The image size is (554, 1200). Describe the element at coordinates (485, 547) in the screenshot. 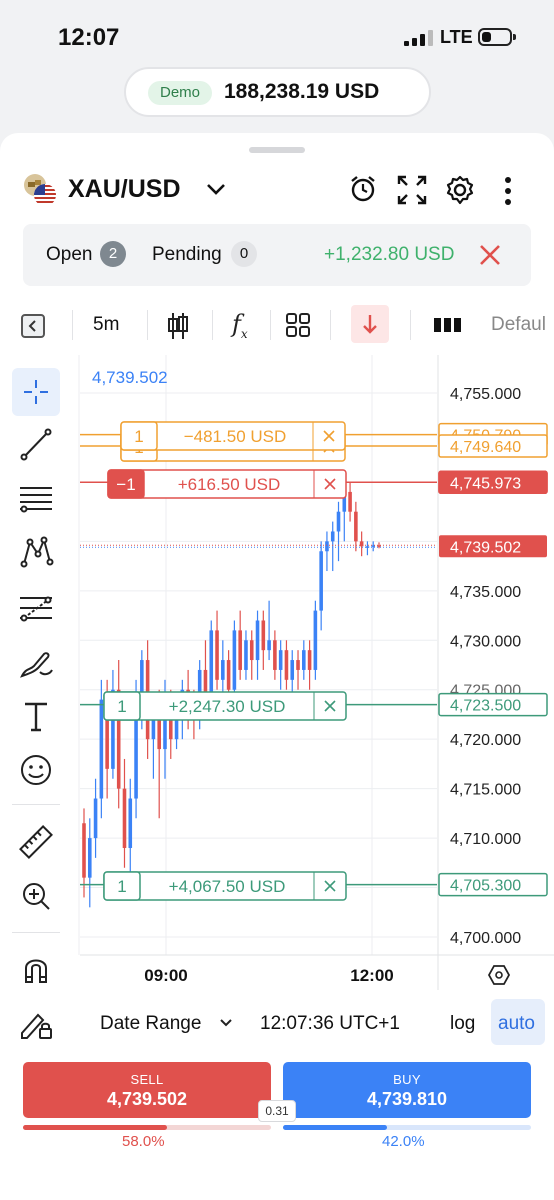

I see `current-price-tag-text: 4,739.502` at that location.